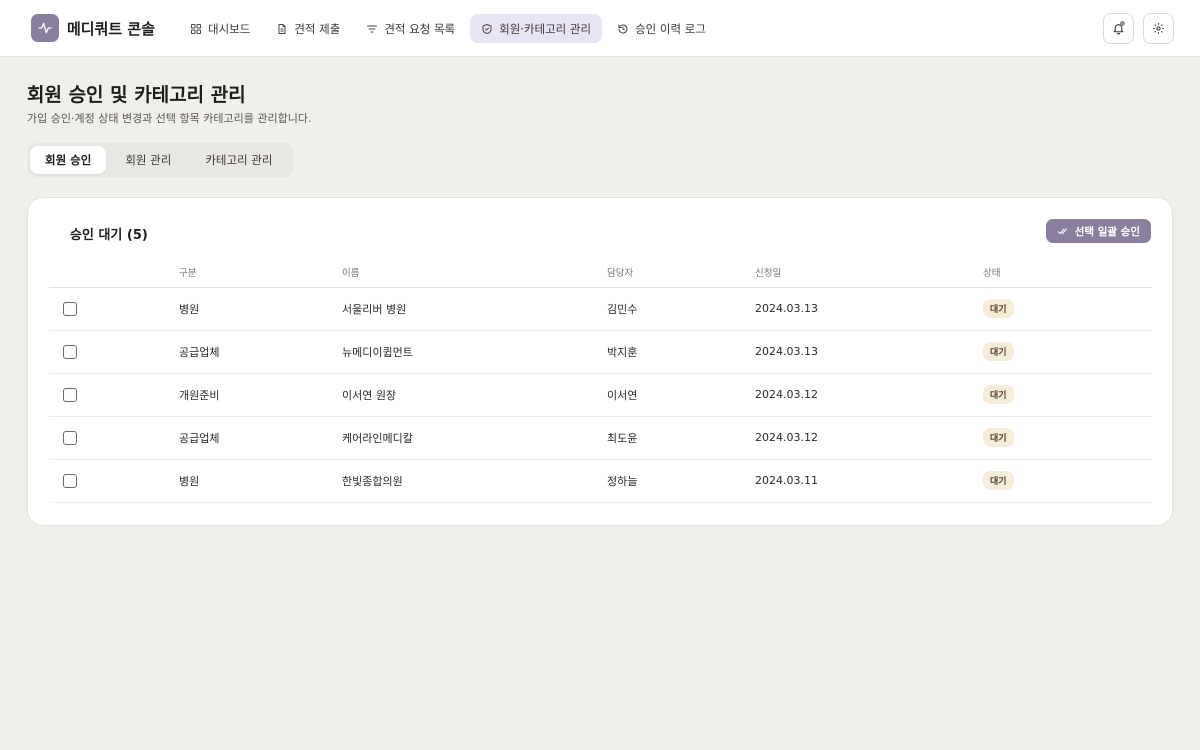 The height and width of the screenshot is (750, 1200). Describe the element at coordinates (474, 309) in the screenshot. I see `cell-name: 서울리버 병원` at that location.